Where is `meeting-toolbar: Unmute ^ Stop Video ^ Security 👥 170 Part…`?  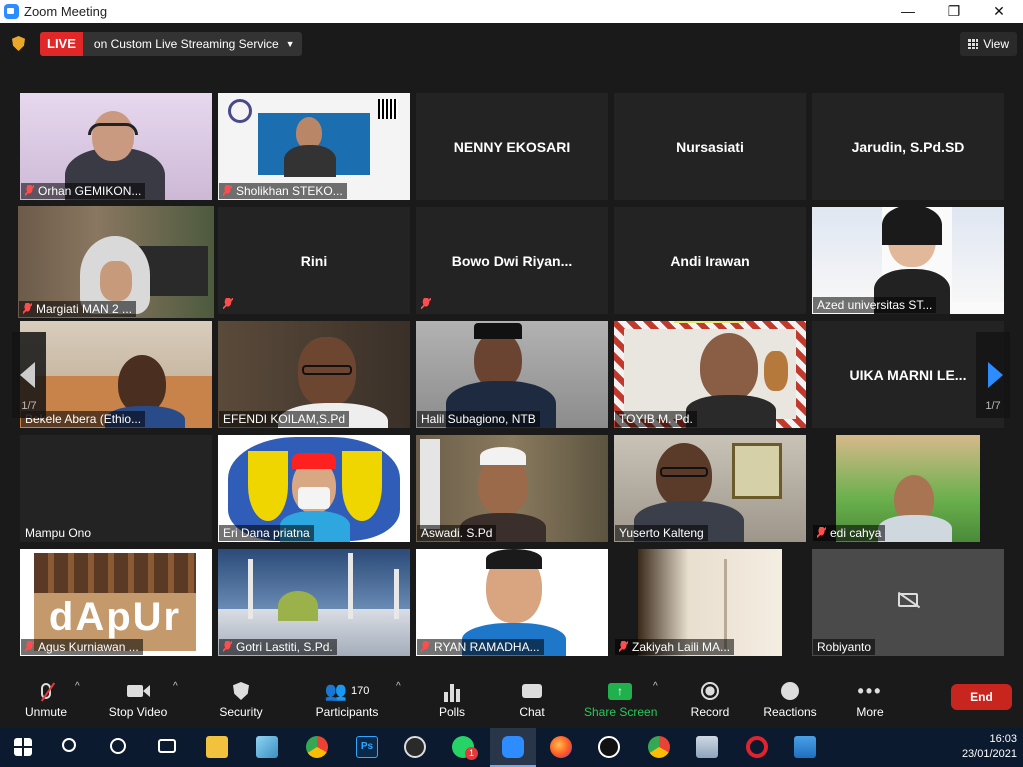
meeting-toolbar: Unmute ^ Stop Video ^ Security 👥 170 Part… is located at coordinates (511, 699).